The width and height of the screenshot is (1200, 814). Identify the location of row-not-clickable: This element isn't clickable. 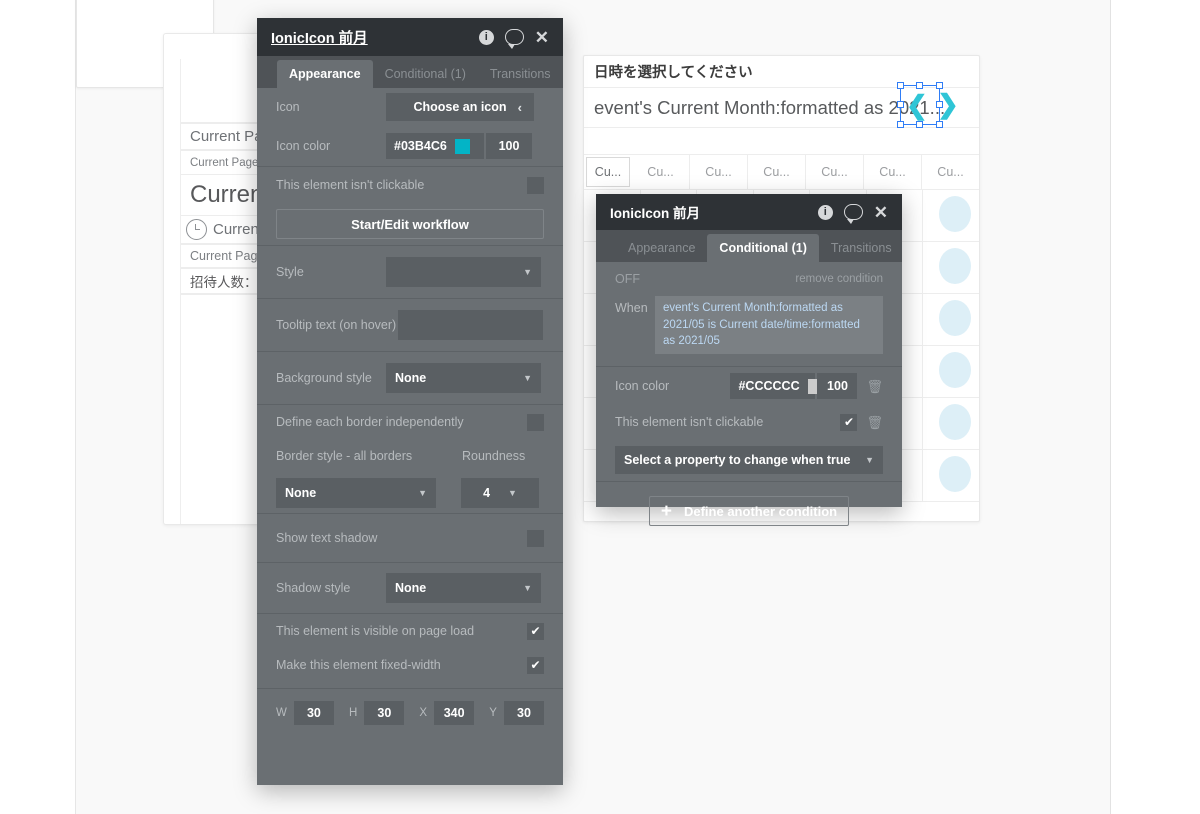
(410, 185).